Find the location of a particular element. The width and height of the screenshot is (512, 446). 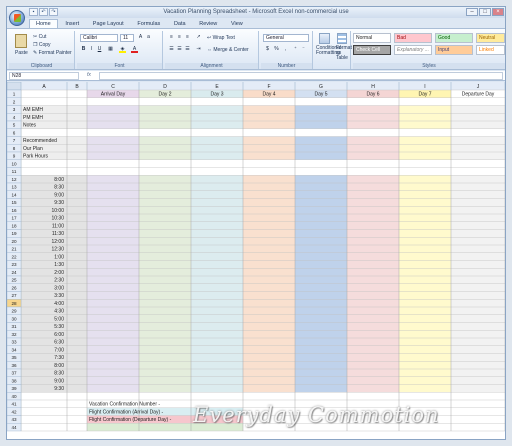

currency-button: $ is located at coordinates (267, 49).